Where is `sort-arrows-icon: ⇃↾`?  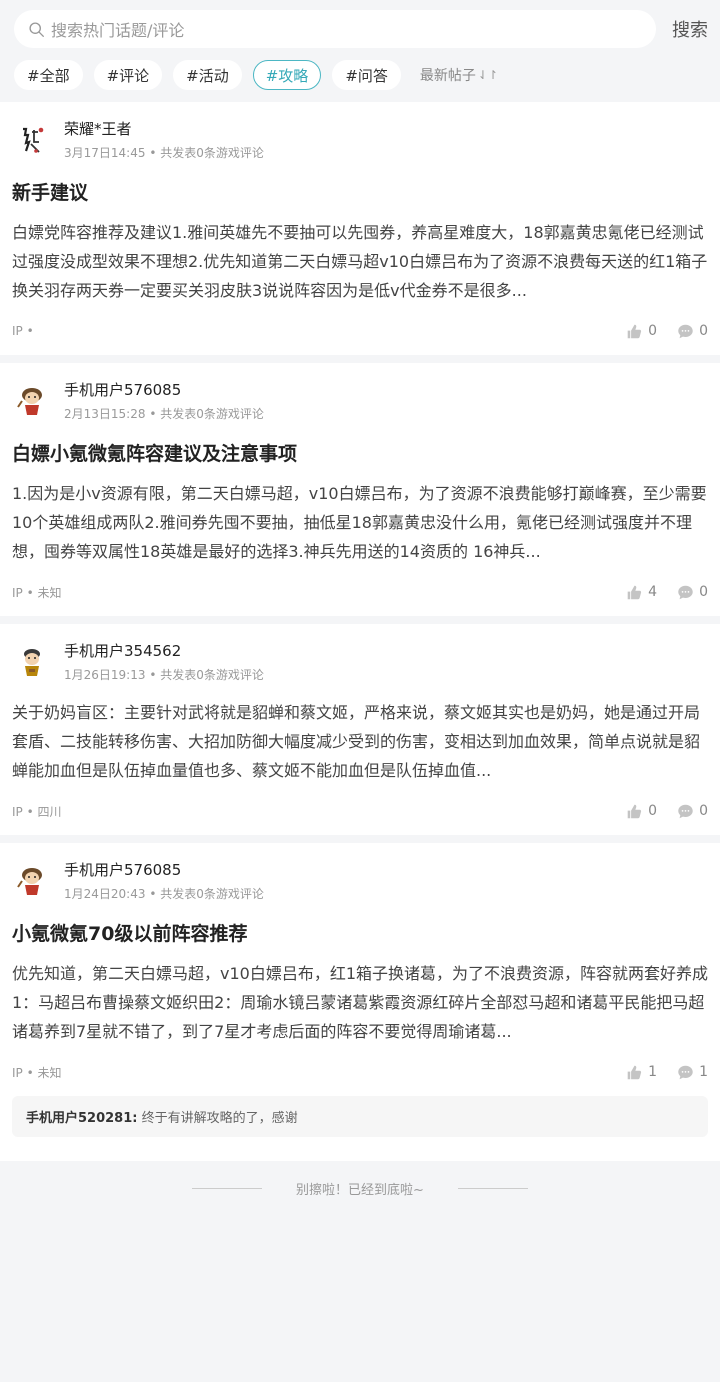
sort-arrows-icon: ⇃↾ is located at coordinates (487, 75).